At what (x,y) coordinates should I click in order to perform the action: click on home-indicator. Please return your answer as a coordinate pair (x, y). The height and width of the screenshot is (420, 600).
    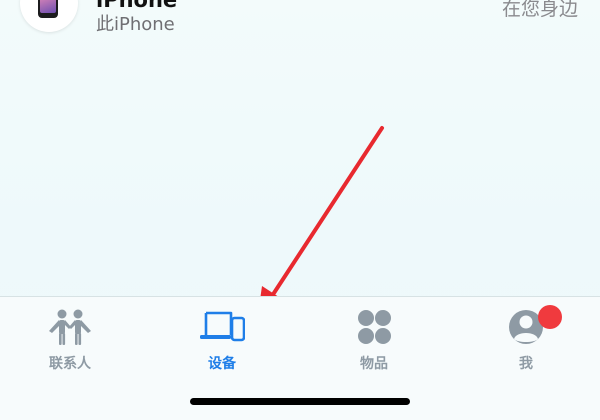
    Looking at the image, I should click on (300, 401).